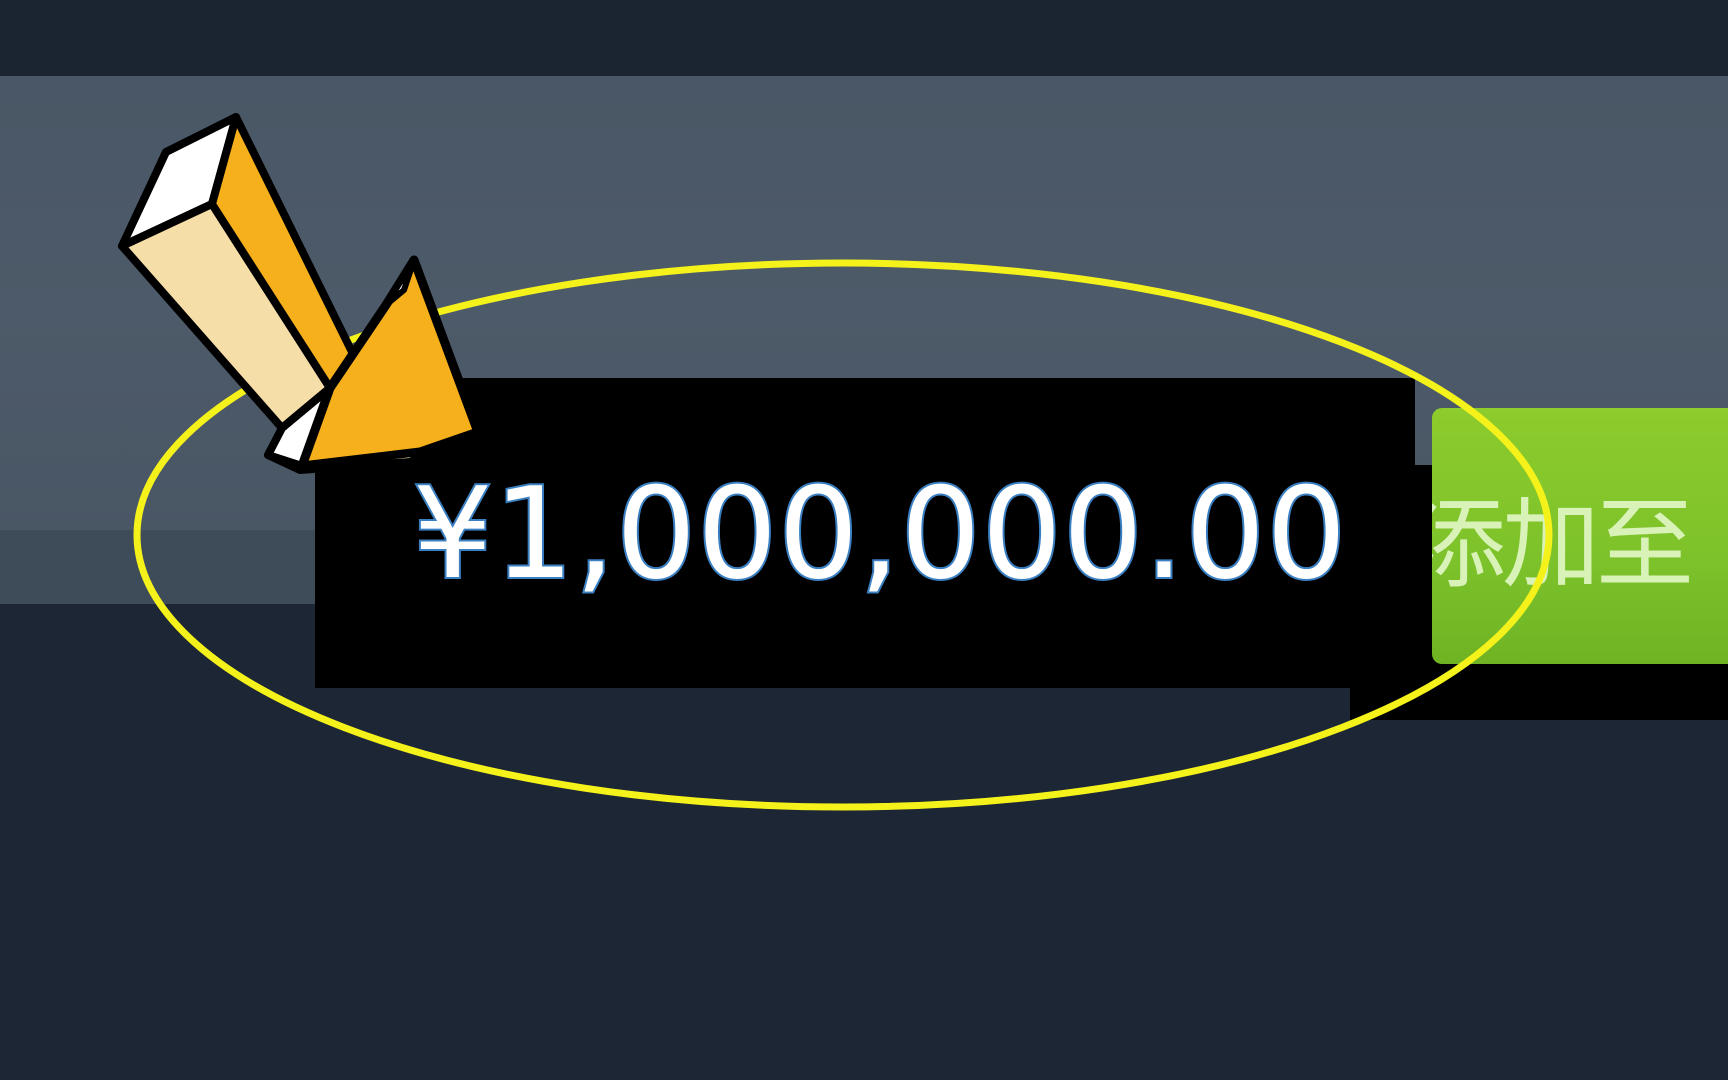 The width and height of the screenshot is (1728, 1080). I want to click on banner-lower-panel, so click(160, 567).